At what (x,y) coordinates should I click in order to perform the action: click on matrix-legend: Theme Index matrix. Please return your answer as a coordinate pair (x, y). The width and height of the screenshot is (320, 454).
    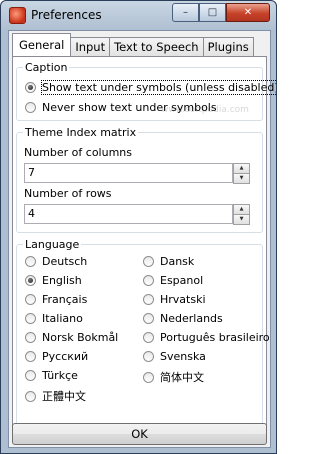
    Looking at the image, I should click on (81, 132).